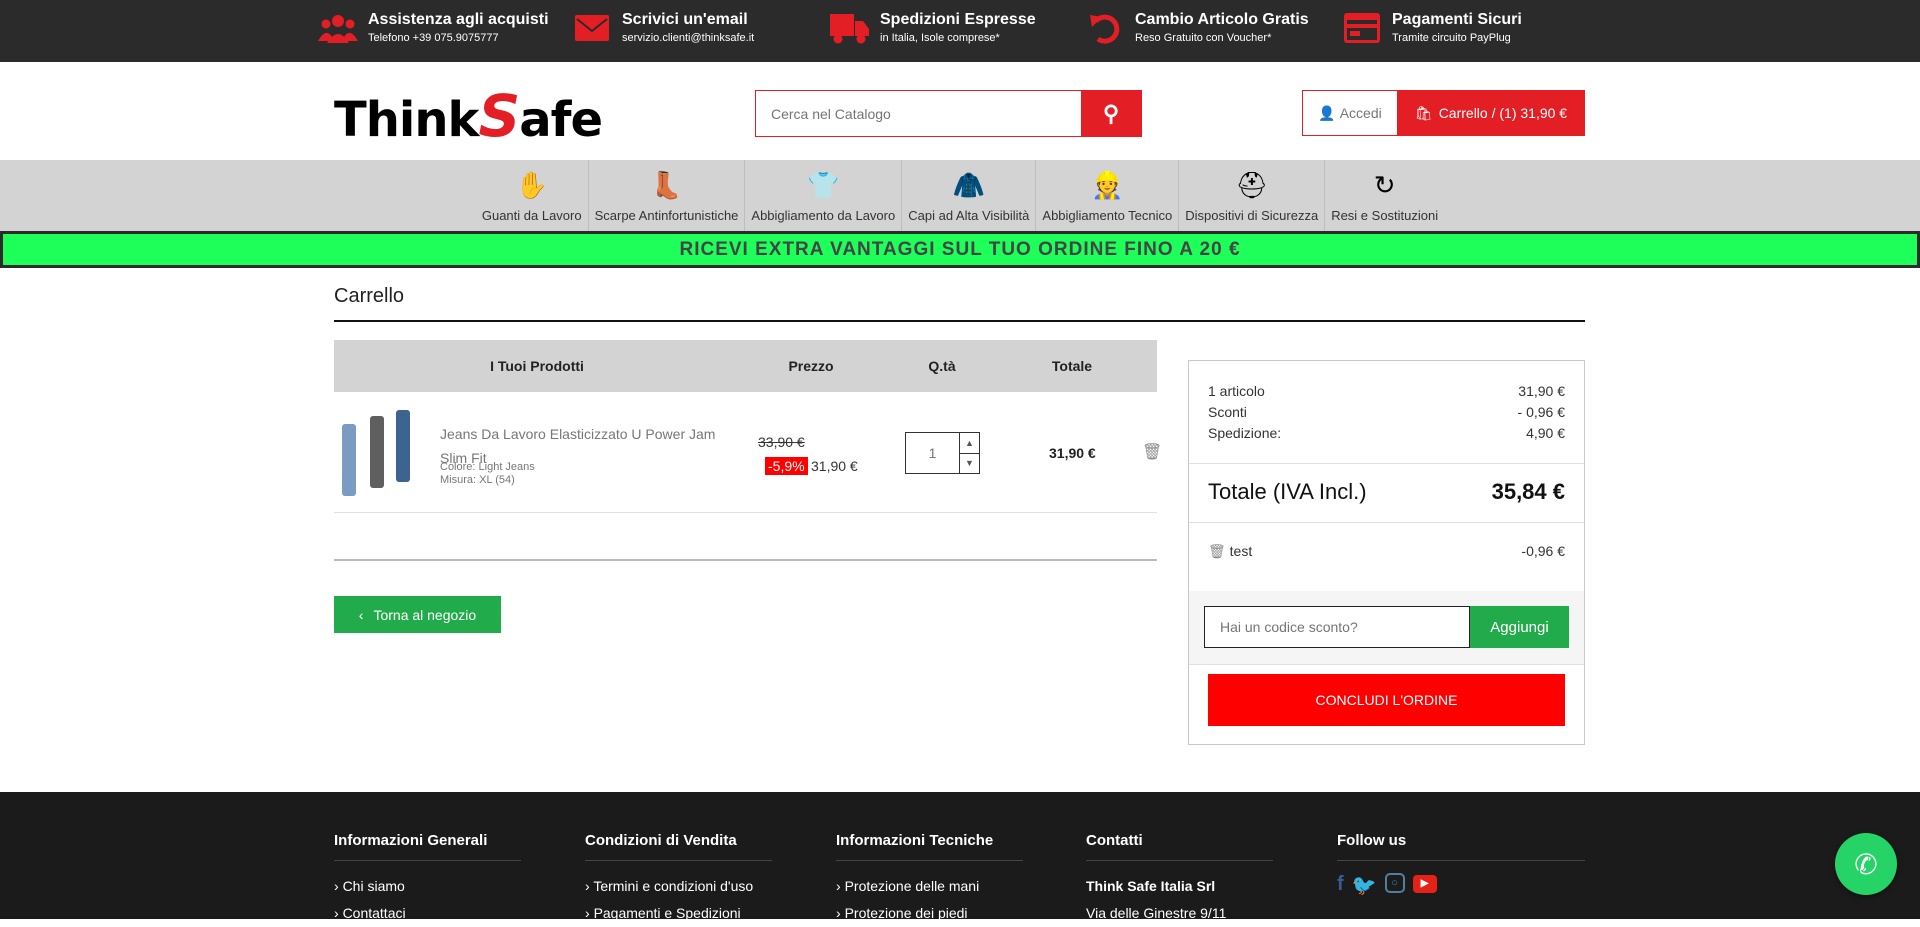 The height and width of the screenshot is (927, 1920). What do you see at coordinates (1424, 884) in the screenshot?
I see `youtube-icon: ▶` at bounding box center [1424, 884].